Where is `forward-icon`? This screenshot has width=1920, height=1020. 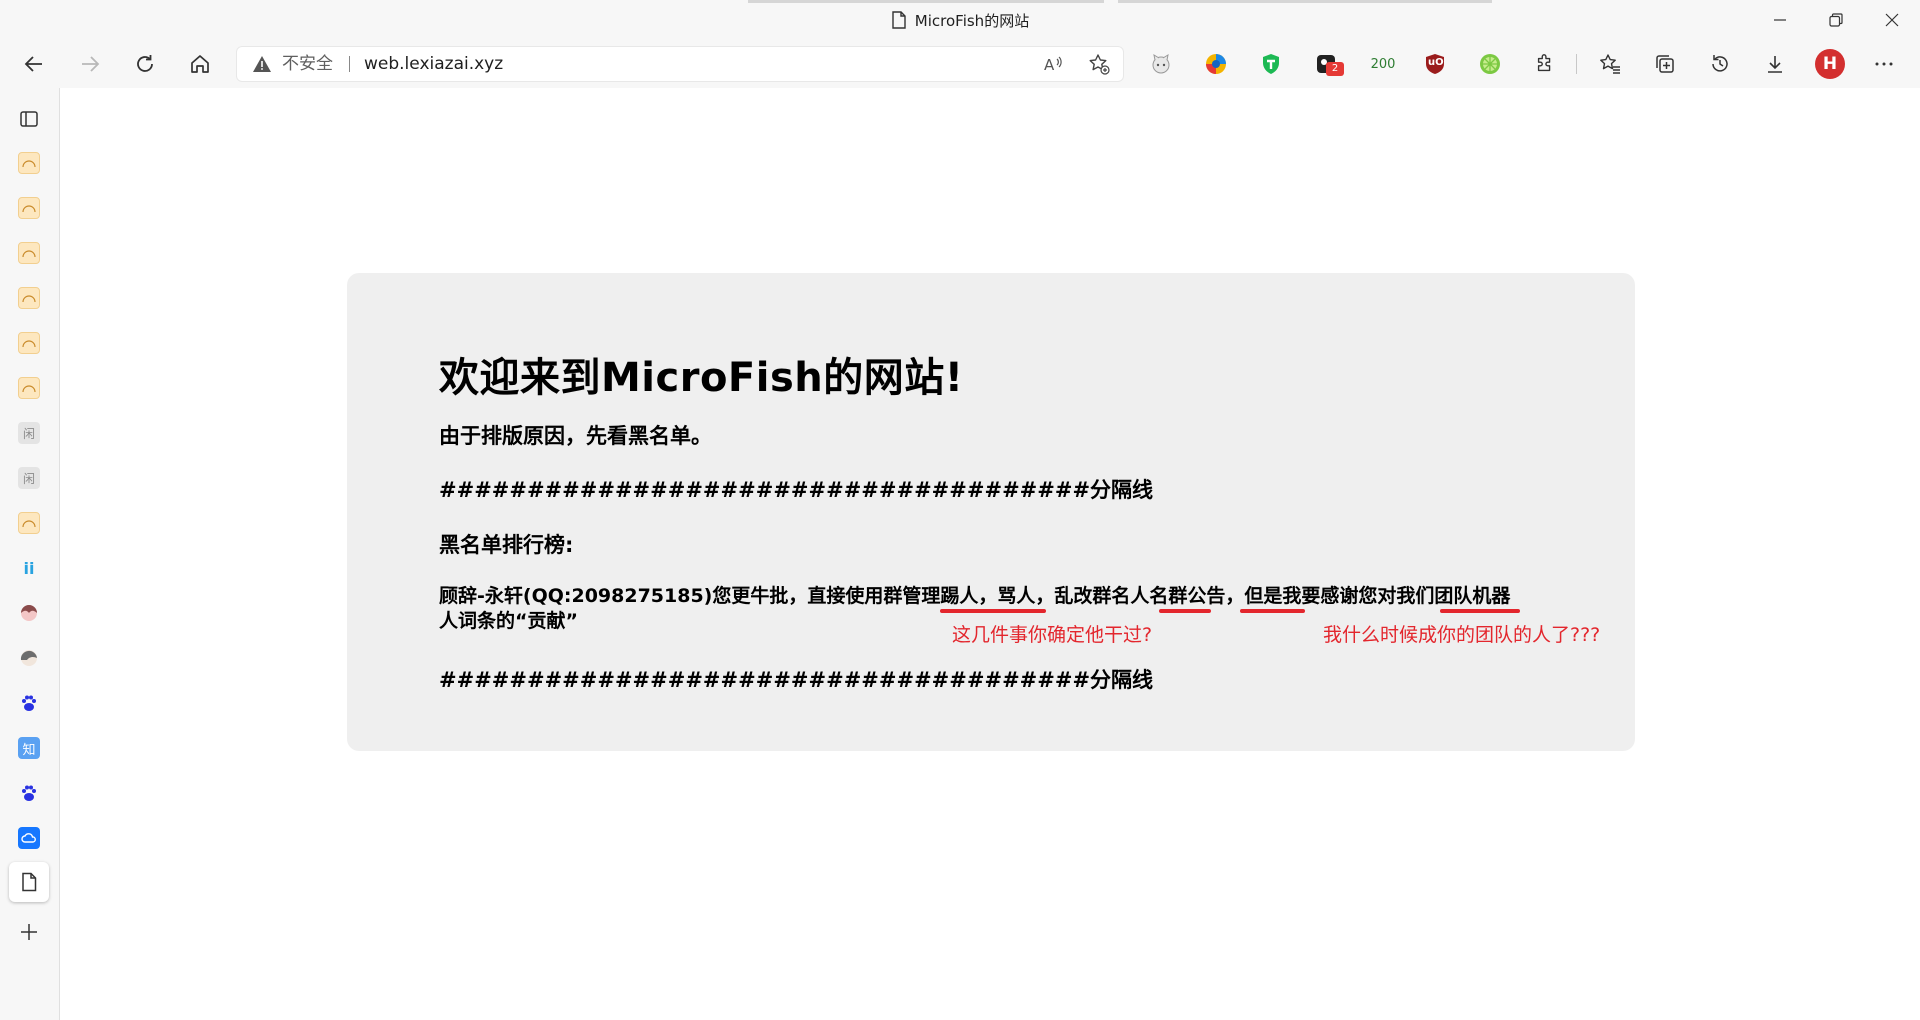 forward-icon is located at coordinates (91, 64).